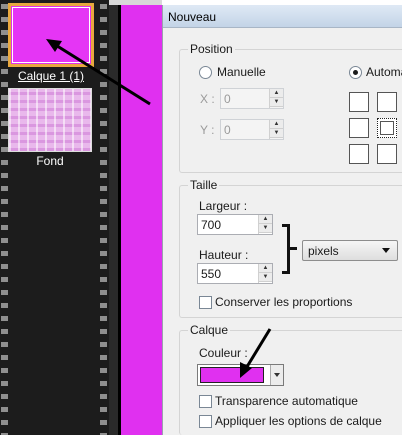 Image resolution: width=402 pixels, height=435 pixels. What do you see at coordinates (235, 273) in the screenshot?
I see `height-stepper: 550 ▲ ▼` at bounding box center [235, 273].